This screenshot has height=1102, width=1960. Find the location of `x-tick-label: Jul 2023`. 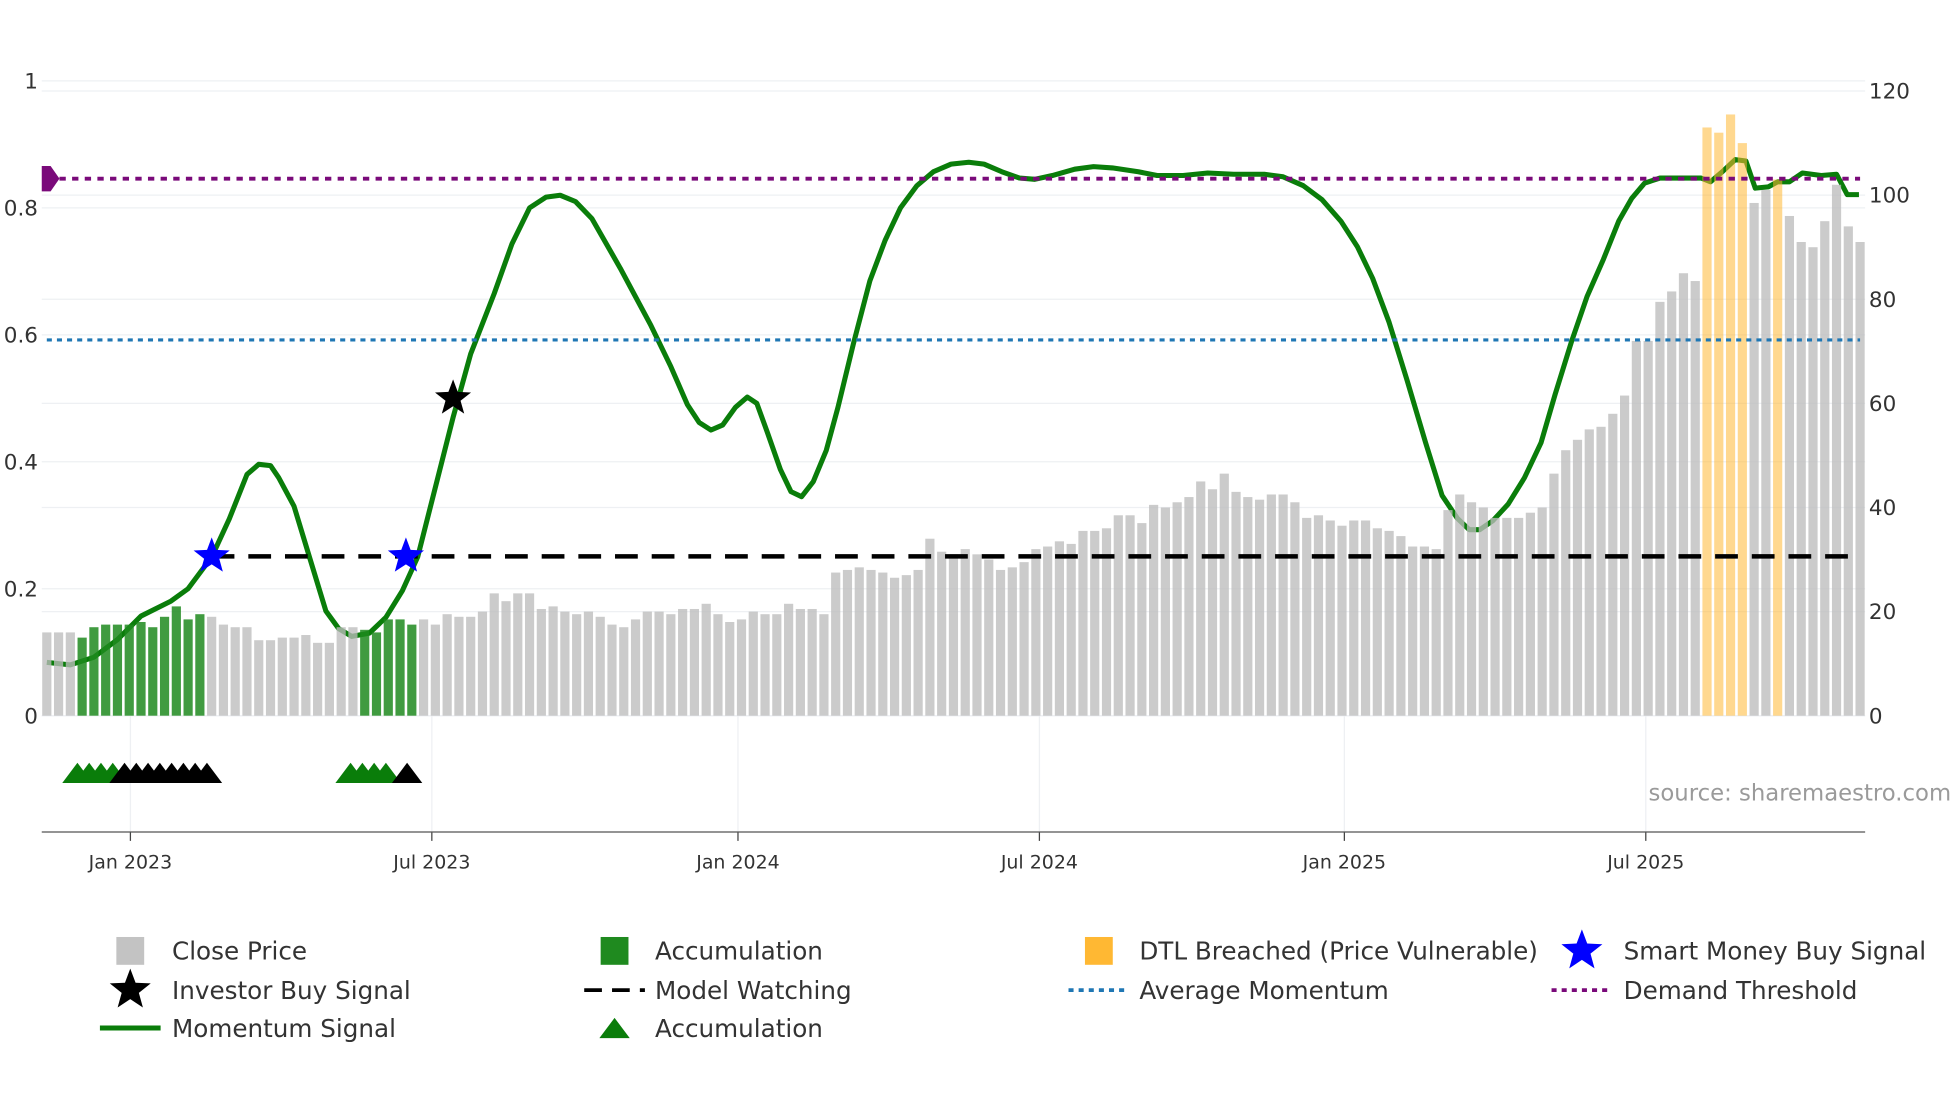

x-tick-label: Jul 2023 is located at coordinates (431, 863).